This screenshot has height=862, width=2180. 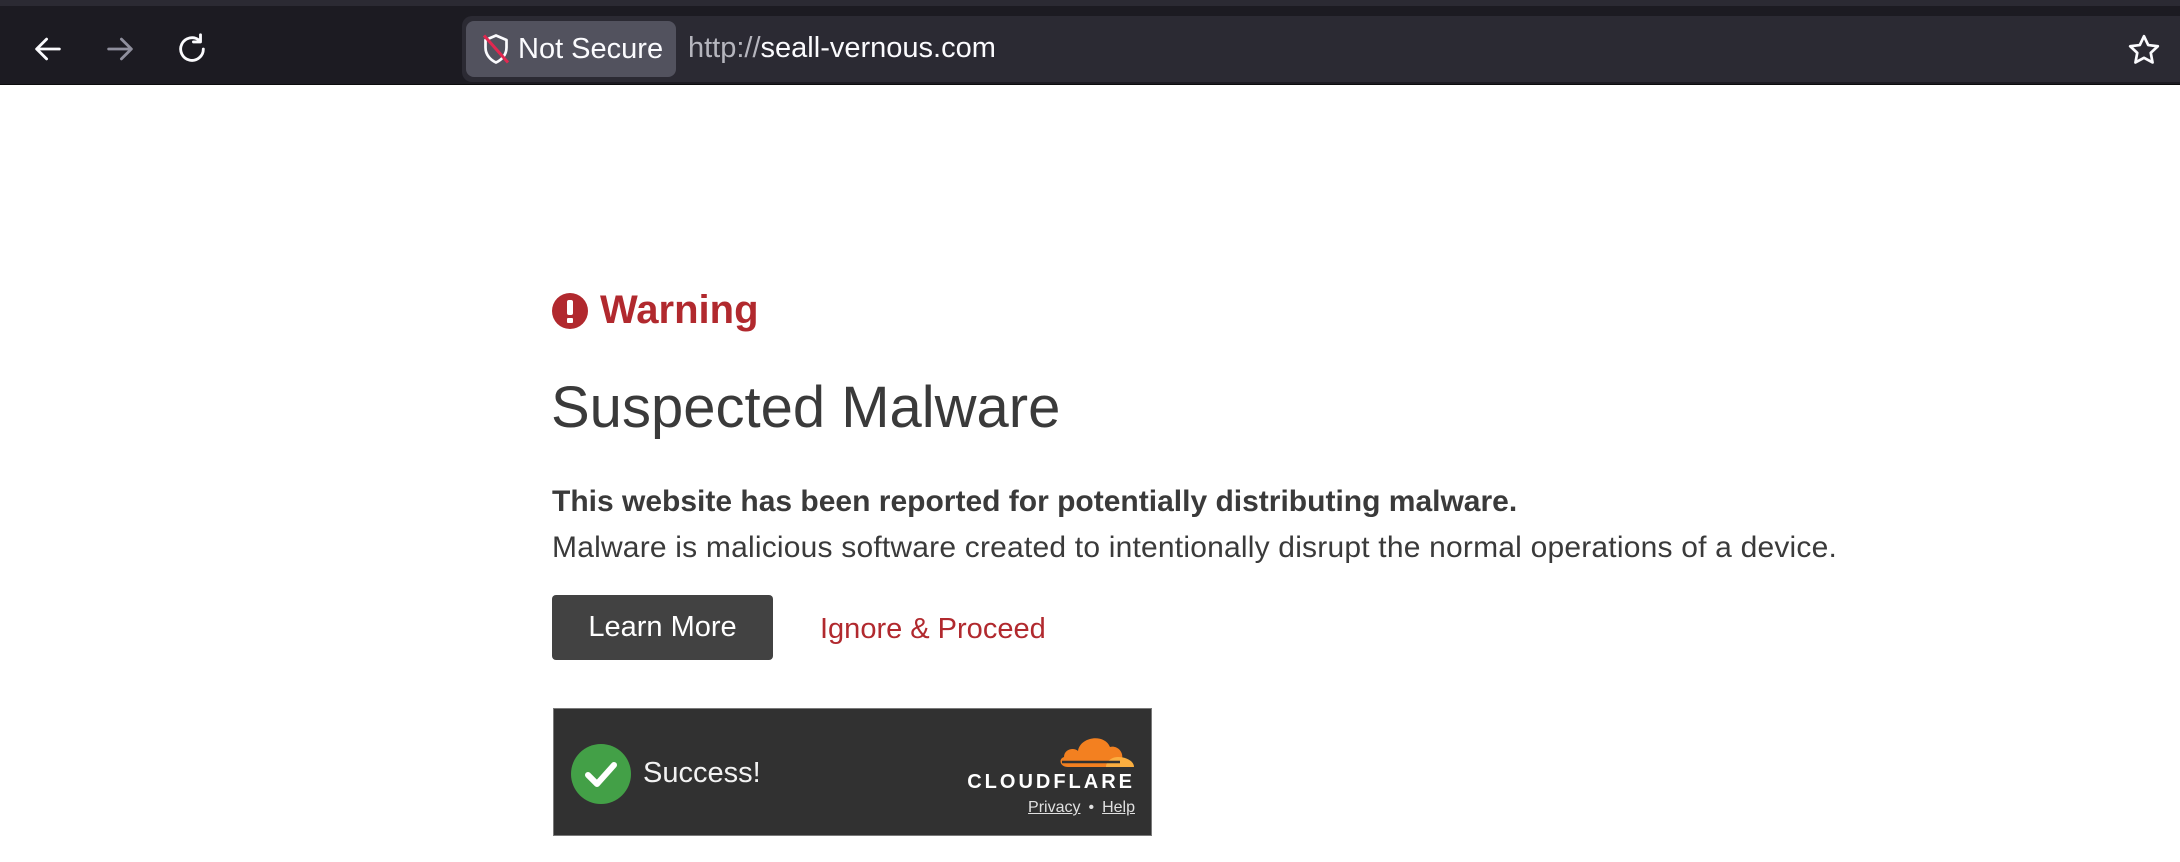 I want to click on url-host: seall-vernous.com, so click(x=878, y=48).